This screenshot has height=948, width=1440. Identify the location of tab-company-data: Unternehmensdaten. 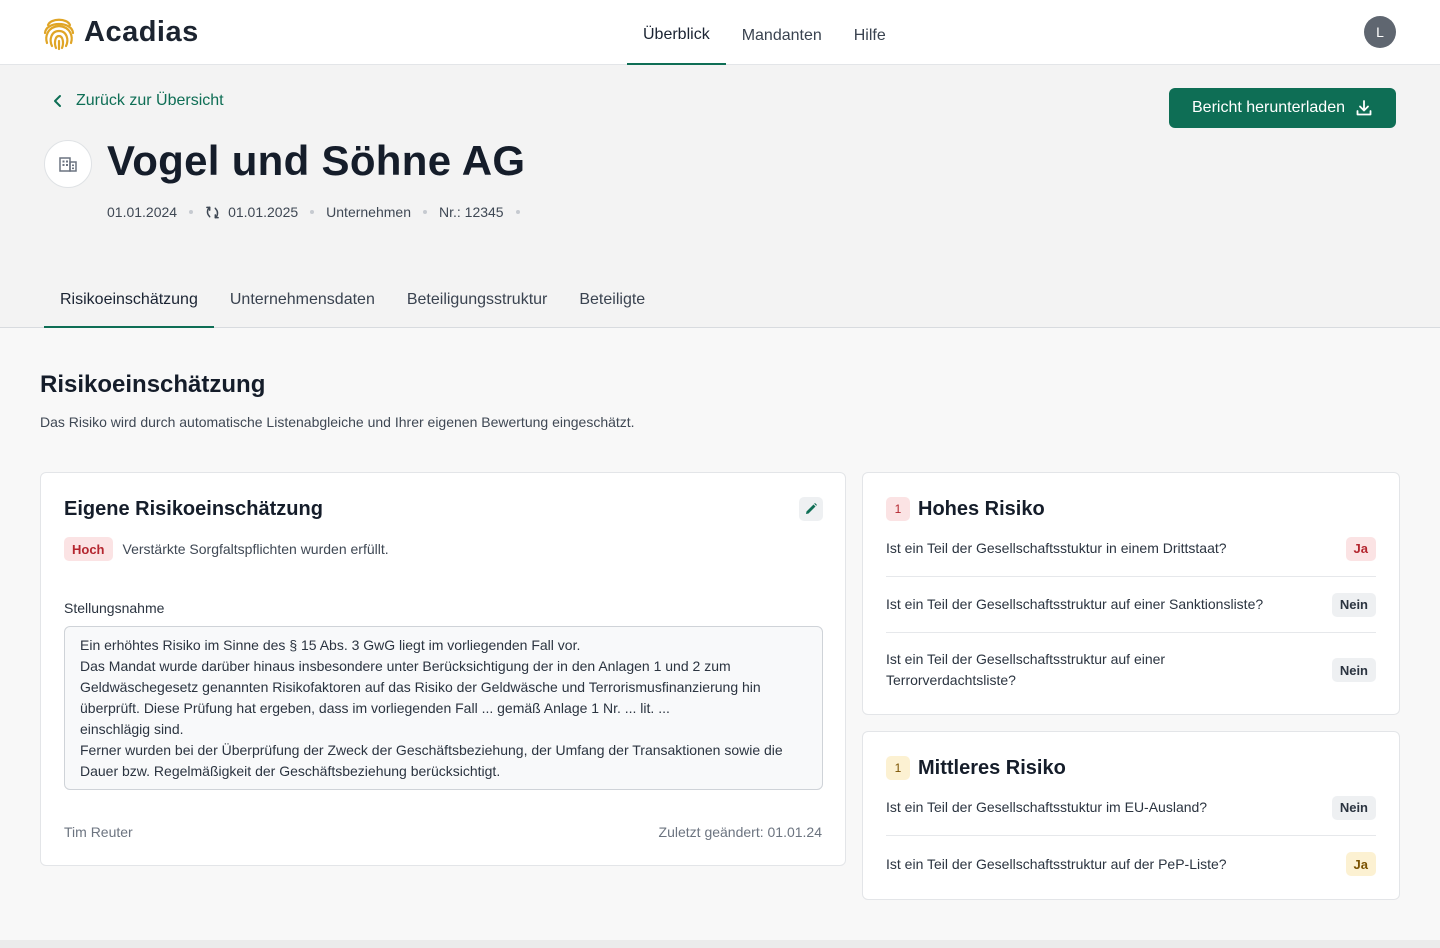
(302, 305).